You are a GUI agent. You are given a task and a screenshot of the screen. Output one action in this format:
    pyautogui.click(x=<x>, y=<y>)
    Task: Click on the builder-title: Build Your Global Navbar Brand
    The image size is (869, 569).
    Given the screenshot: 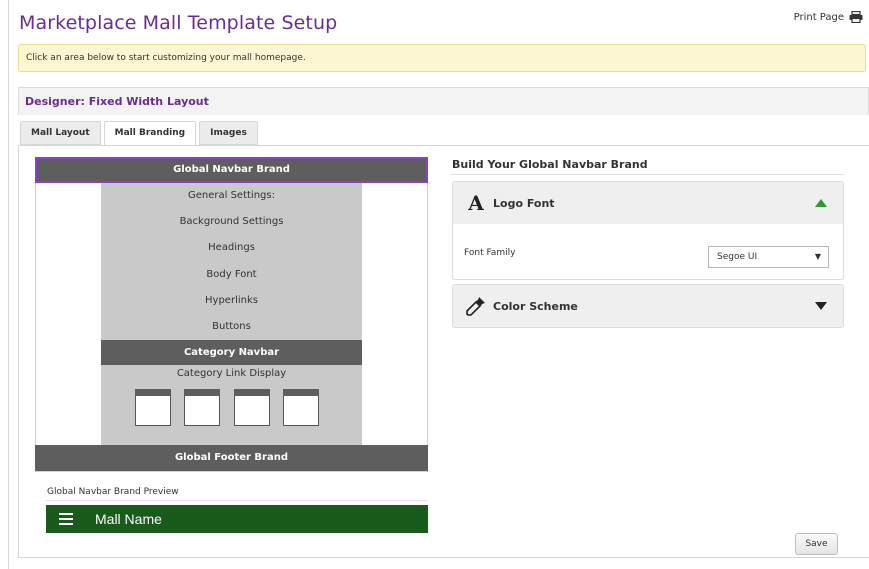 What is the action you would take?
    pyautogui.click(x=550, y=164)
    